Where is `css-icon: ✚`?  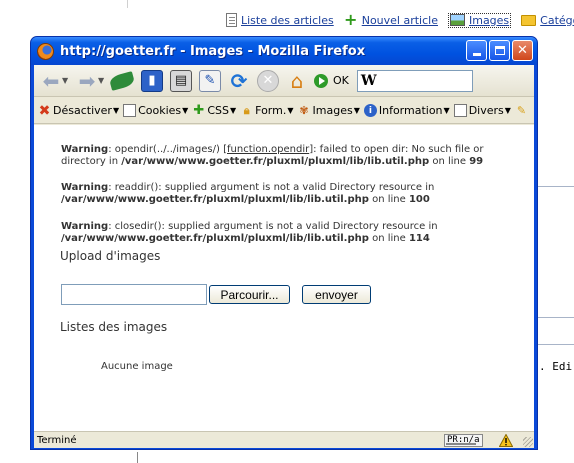
css-icon: ✚ is located at coordinates (199, 110).